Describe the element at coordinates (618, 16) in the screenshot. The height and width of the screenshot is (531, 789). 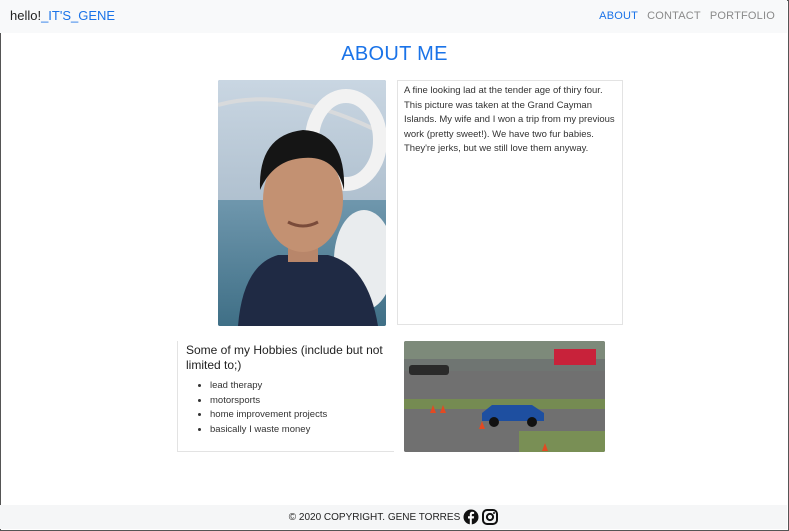
I see `nav-link-about: ABOUT` at that location.